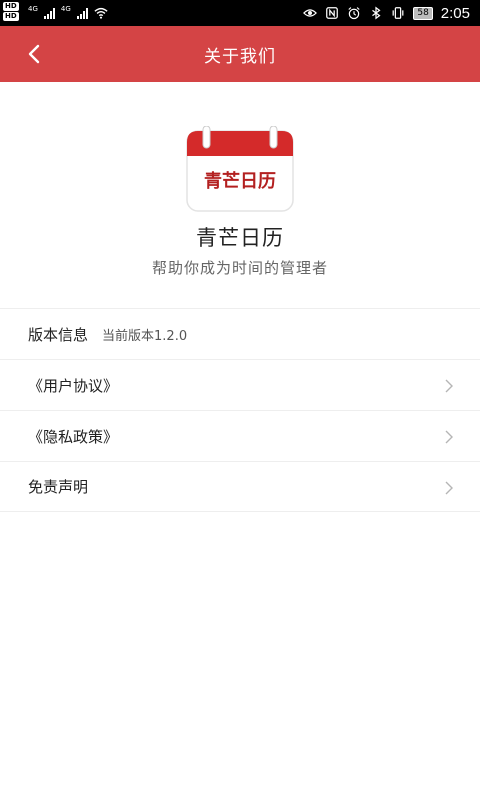 Image resolution: width=480 pixels, height=800 pixels. Describe the element at coordinates (240, 181) in the screenshot. I see `logo-text: 青芒日历` at that location.